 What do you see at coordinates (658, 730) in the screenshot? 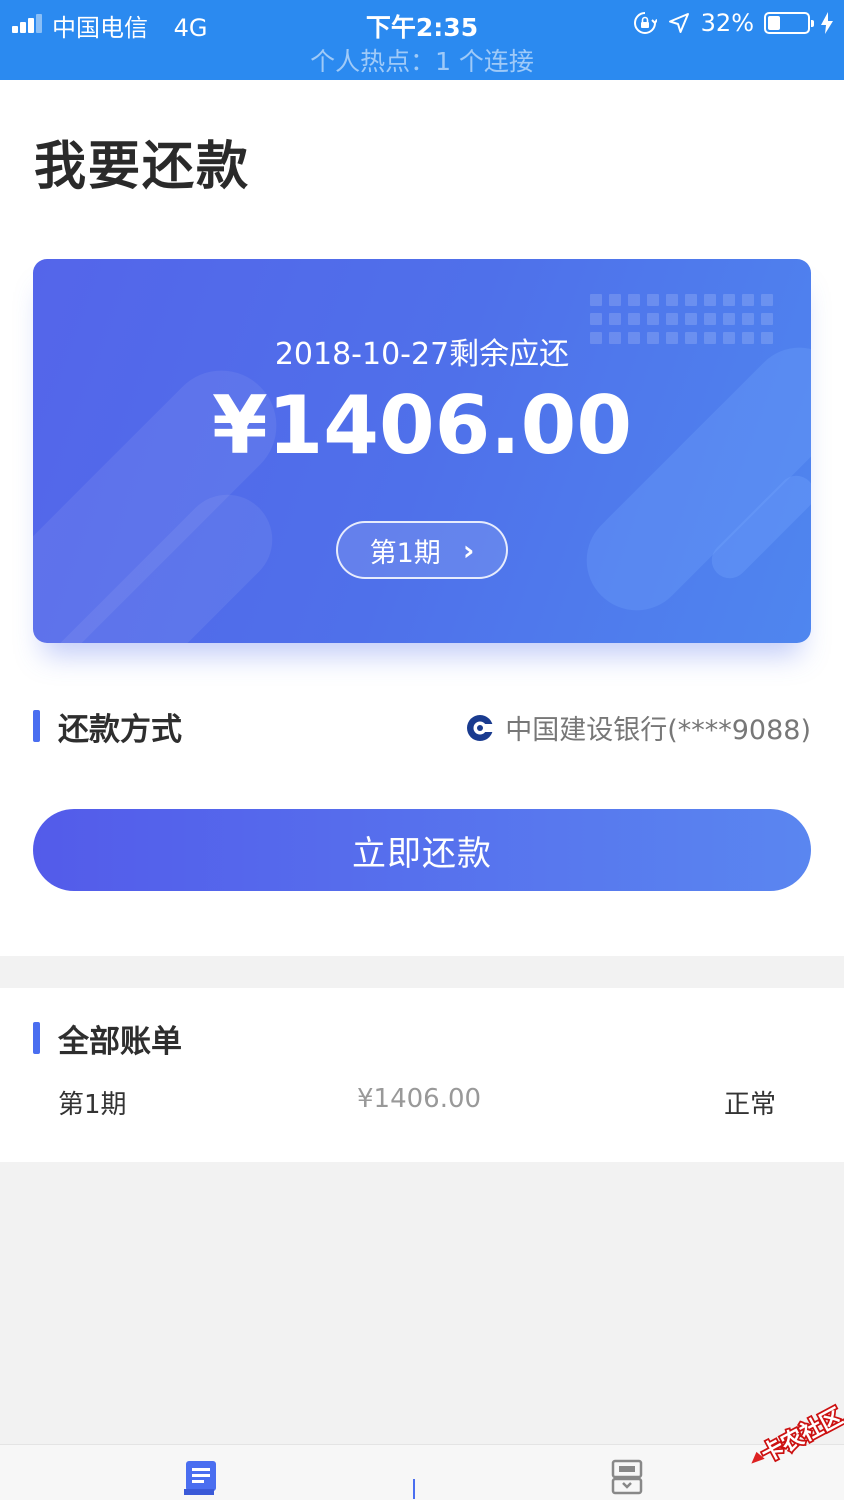
I see `bank-name: 中国建设银行(****9088)` at bounding box center [658, 730].